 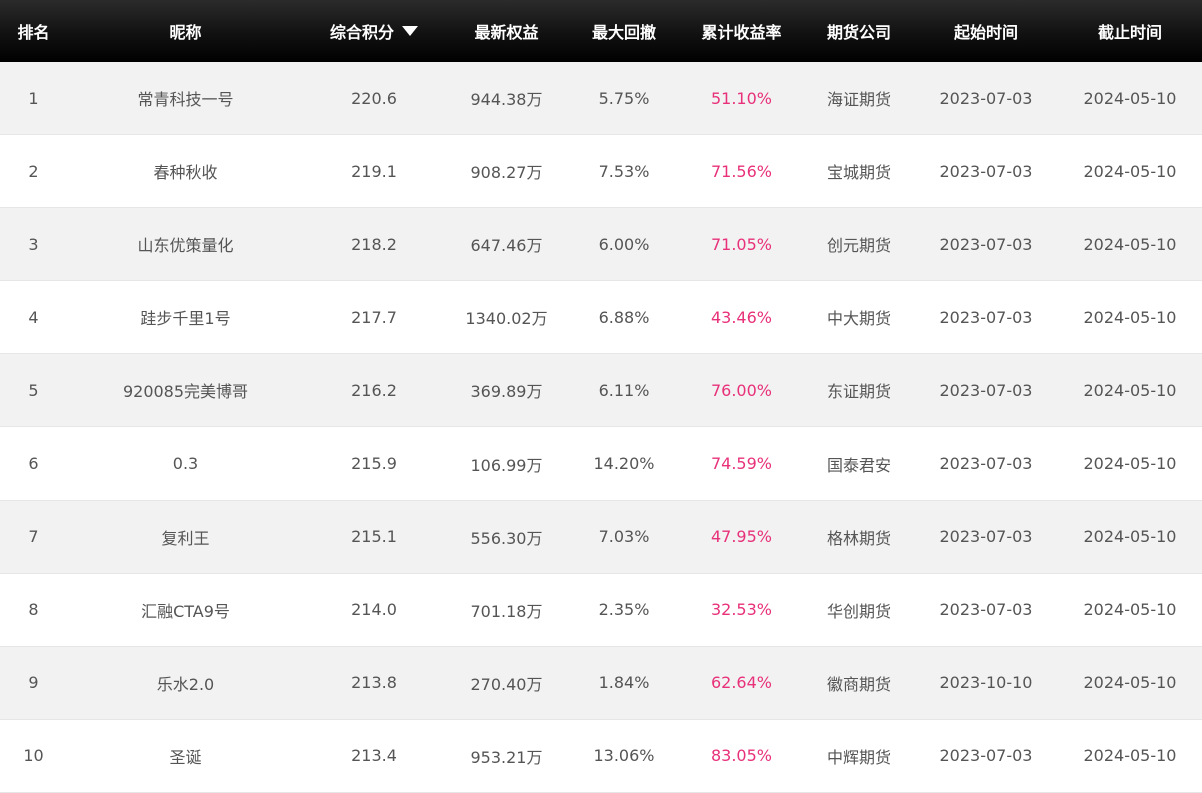 What do you see at coordinates (858, 684) in the screenshot?
I see `row-broker: 徽商期货` at bounding box center [858, 684].